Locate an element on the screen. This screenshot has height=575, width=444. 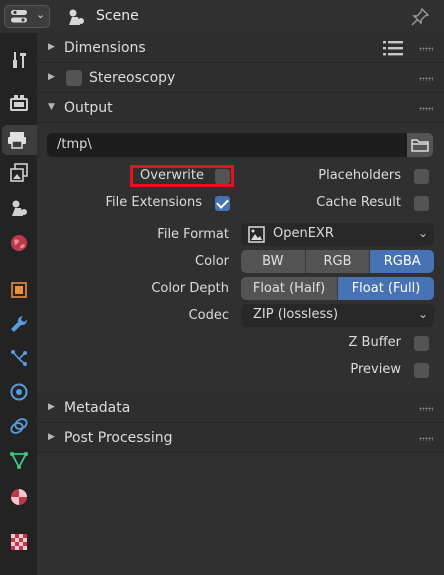
cache-result-checkbox is located at coordinates (421, 203).